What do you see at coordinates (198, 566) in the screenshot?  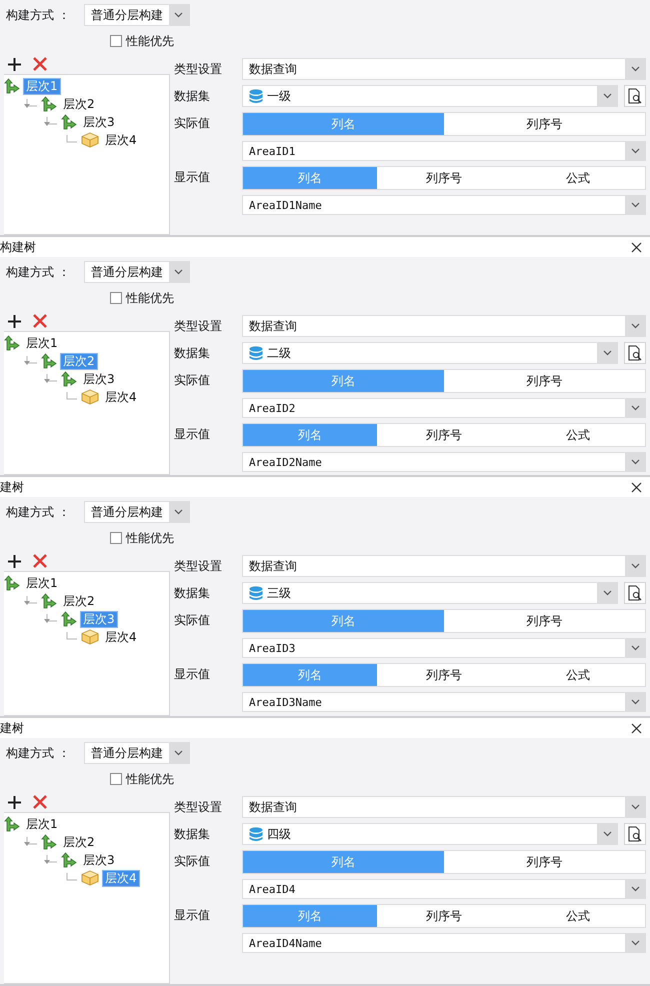 I see `type-setting-label: 类型设置` at bounding box center [198, 566].